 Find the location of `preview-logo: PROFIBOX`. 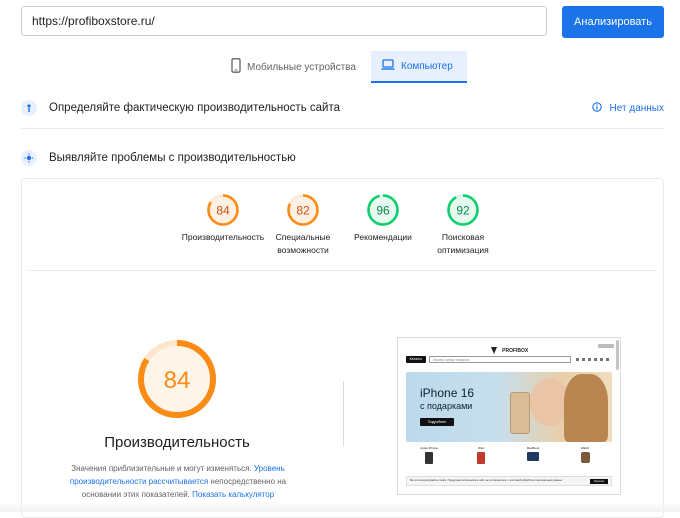

preview-logo: PROFIBOX is located at coordinates (515, 350).